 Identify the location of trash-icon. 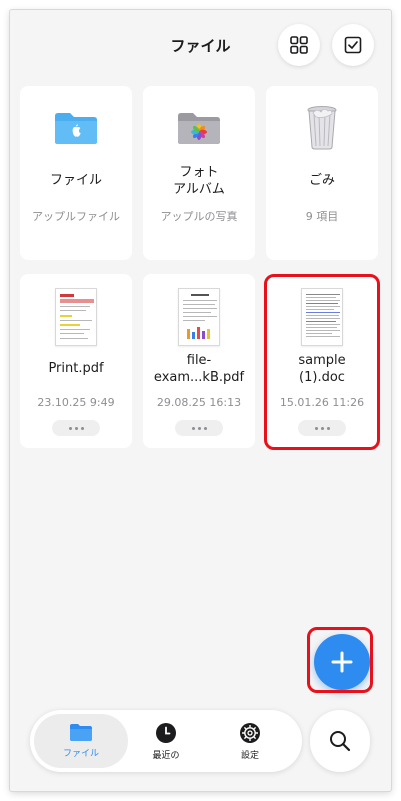
(322, 128).